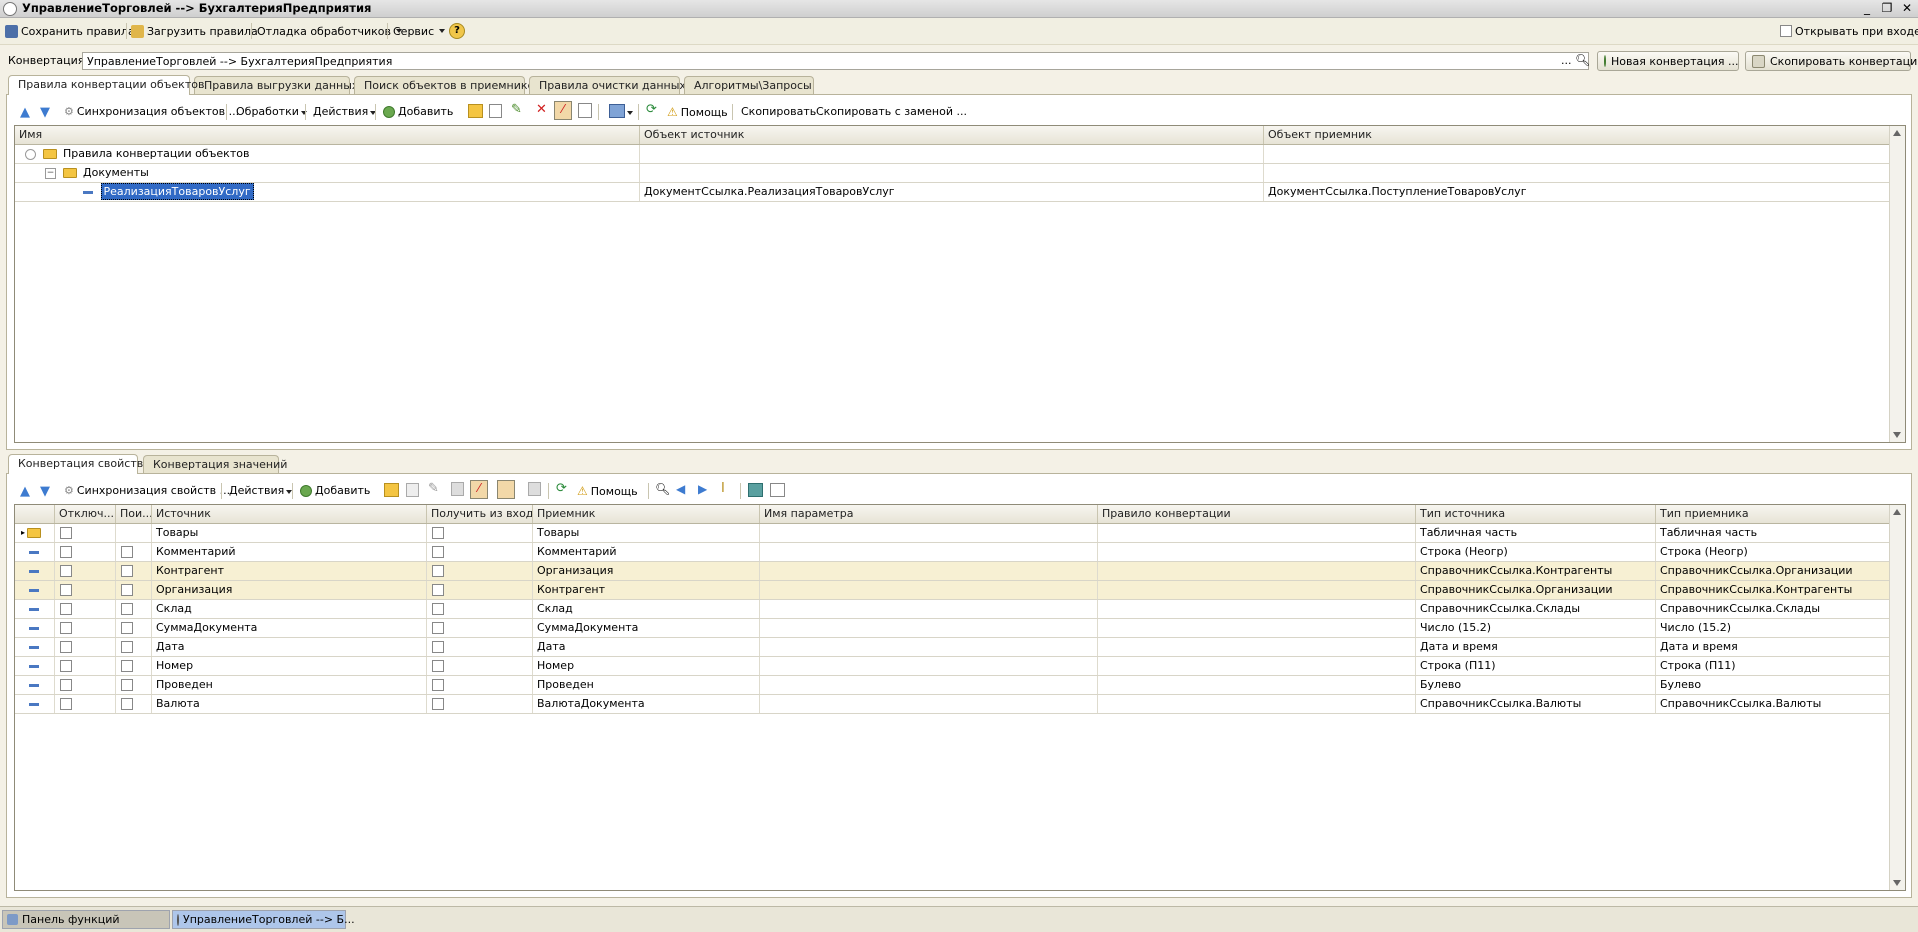 The width and height of the screenshot is (1918, 932). What do you see at coordinates (75, 464) in the screenshot?
I see `tab-property-conversion: Конвертация свойств` at bounding box center [75, 464].